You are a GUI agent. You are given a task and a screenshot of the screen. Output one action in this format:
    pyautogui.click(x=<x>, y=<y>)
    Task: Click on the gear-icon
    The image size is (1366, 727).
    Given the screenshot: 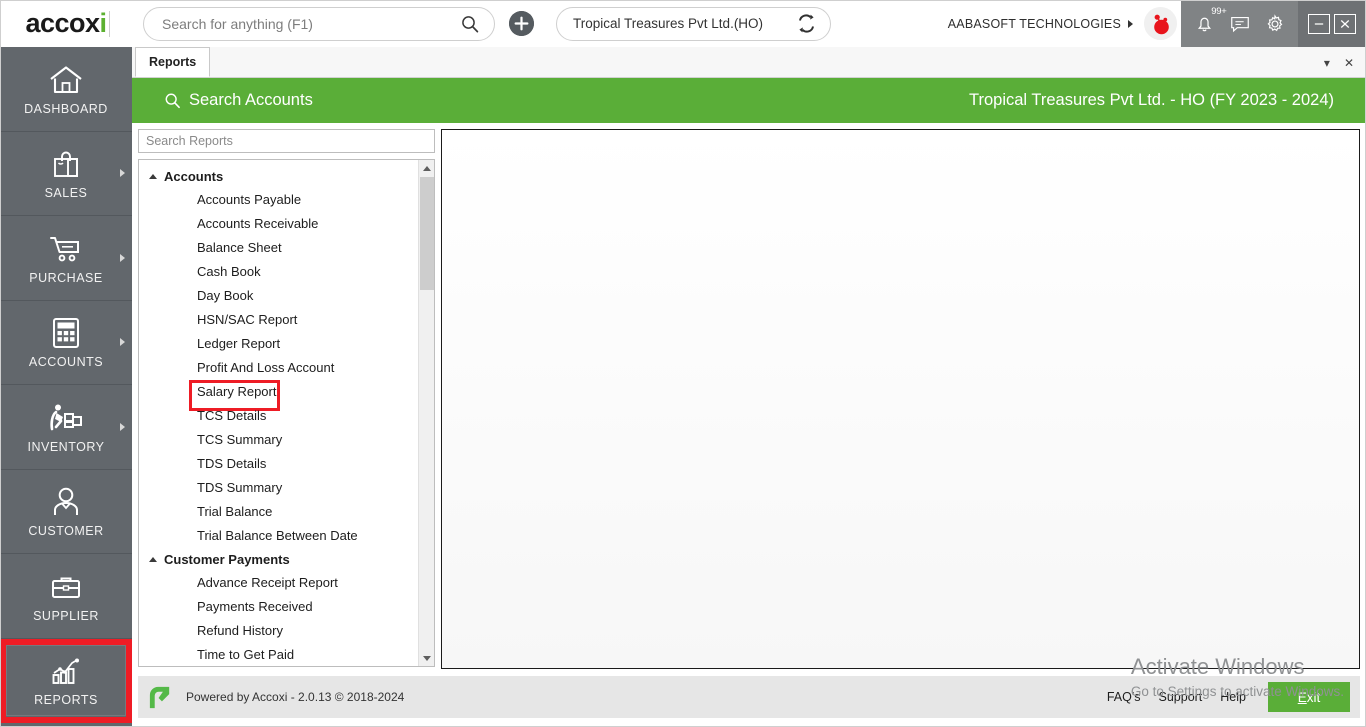 What is the action you would take?
    pyautogui.click(x=1275, y=24)
    